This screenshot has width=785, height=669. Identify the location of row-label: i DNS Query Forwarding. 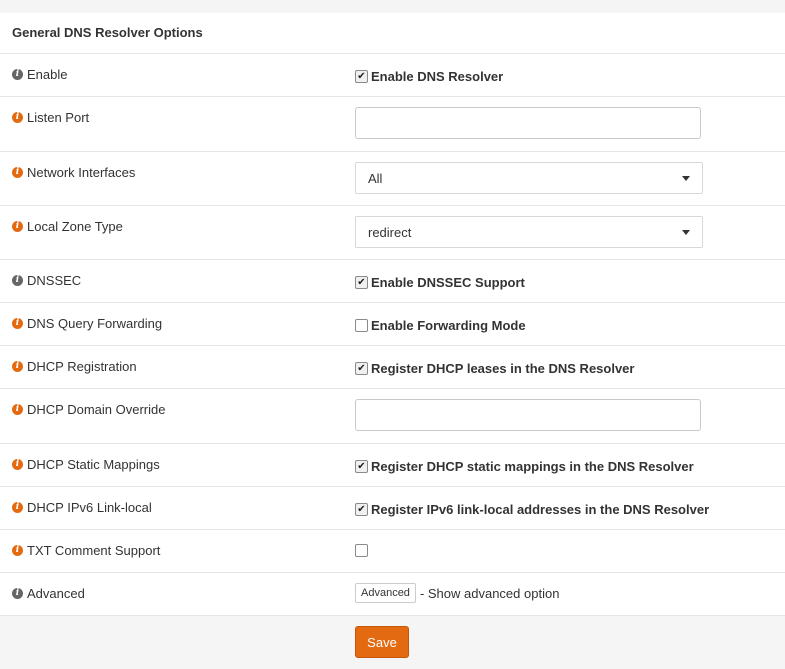
(87, 323).